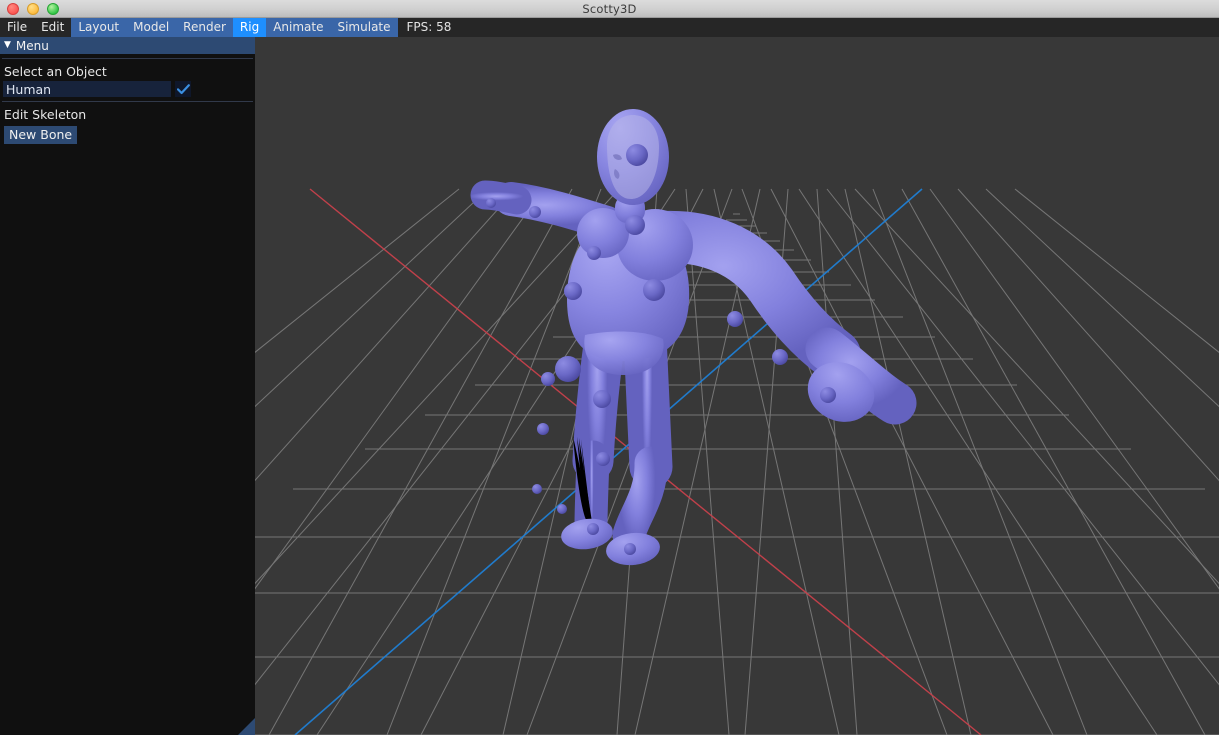  What do you see at coordinates (543, 429) in the screenshot?
I see `joint-knee-left` at bounding box center [543, 429].